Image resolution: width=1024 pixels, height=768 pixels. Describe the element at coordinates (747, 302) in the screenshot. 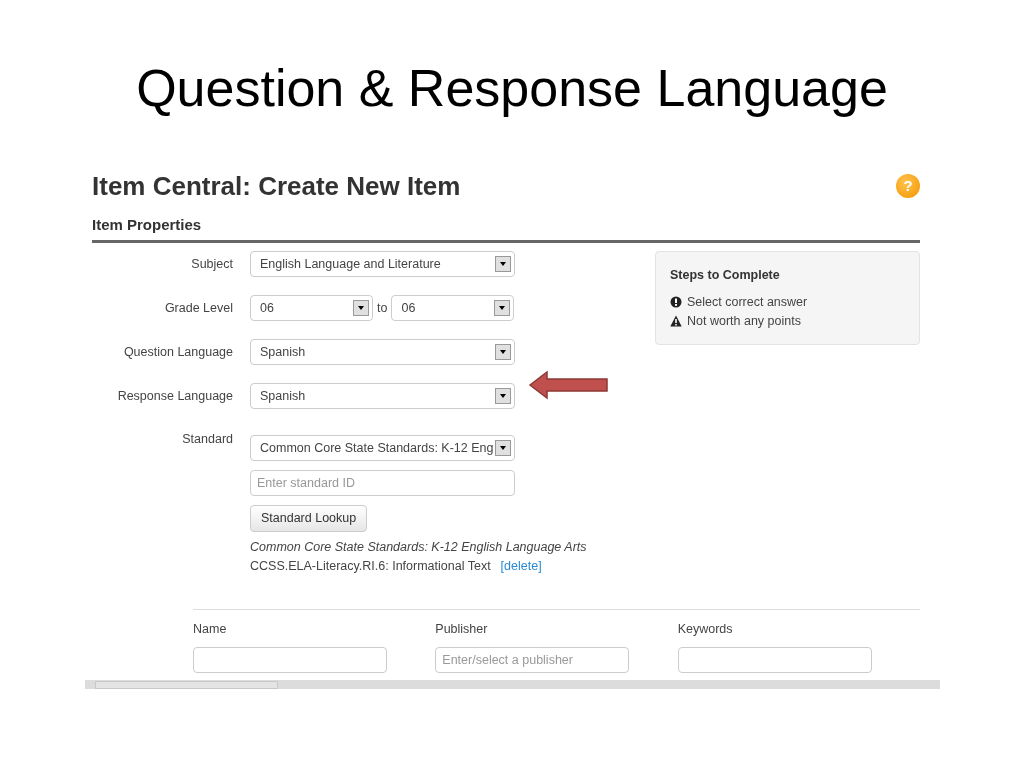

I see `step-text: Select correct answer` at that location.